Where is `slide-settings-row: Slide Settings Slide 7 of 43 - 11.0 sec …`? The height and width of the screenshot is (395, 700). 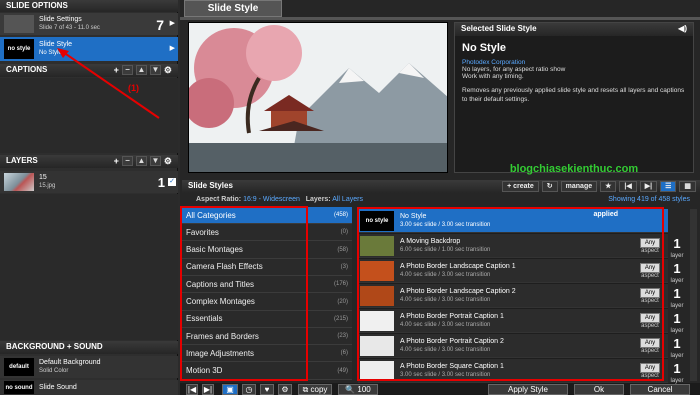
slide-settings-row: Slide Settings Slide 7 of 43 - 11.0 sec … is located at coordinates (89, 24).